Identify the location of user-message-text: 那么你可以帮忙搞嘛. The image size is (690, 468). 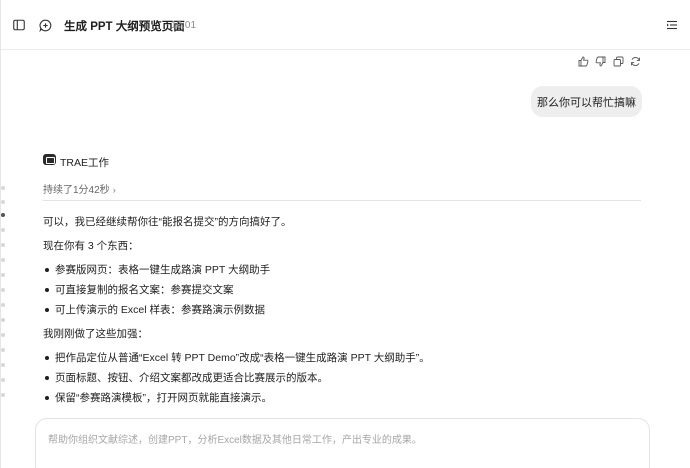
(586, 102).